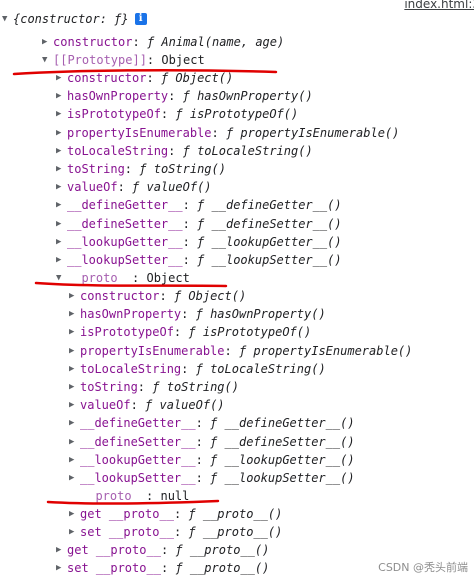  I want to click on property-key: isPrototypeOf, so click(127, 332).